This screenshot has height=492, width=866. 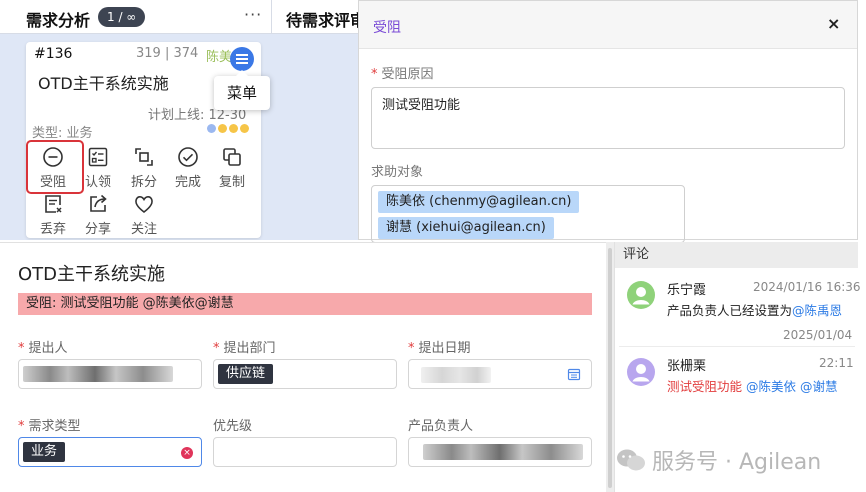 I want to click on mention-link: @陈禹恩, so click(x=817, y=310).